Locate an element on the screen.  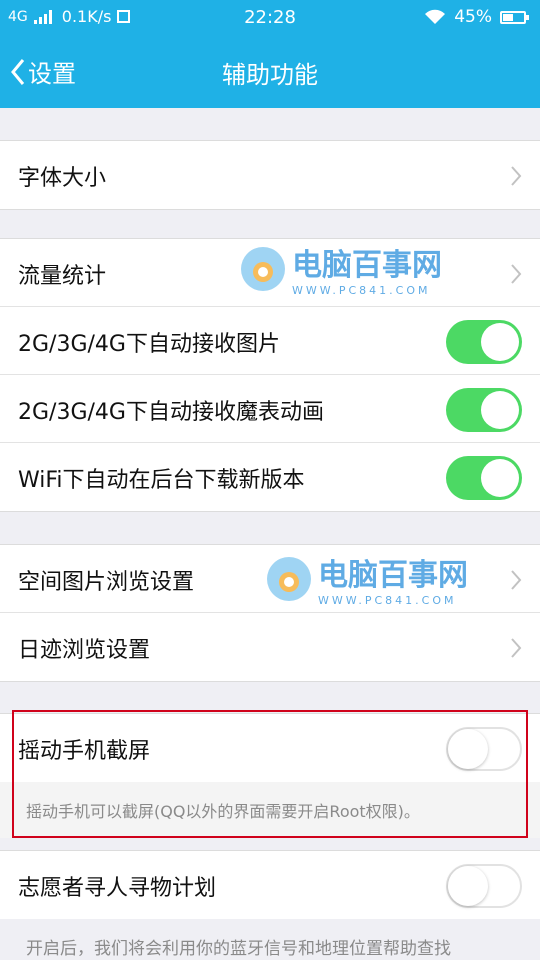
page-title: 辅助功能 is located at coordinates (270, 75).